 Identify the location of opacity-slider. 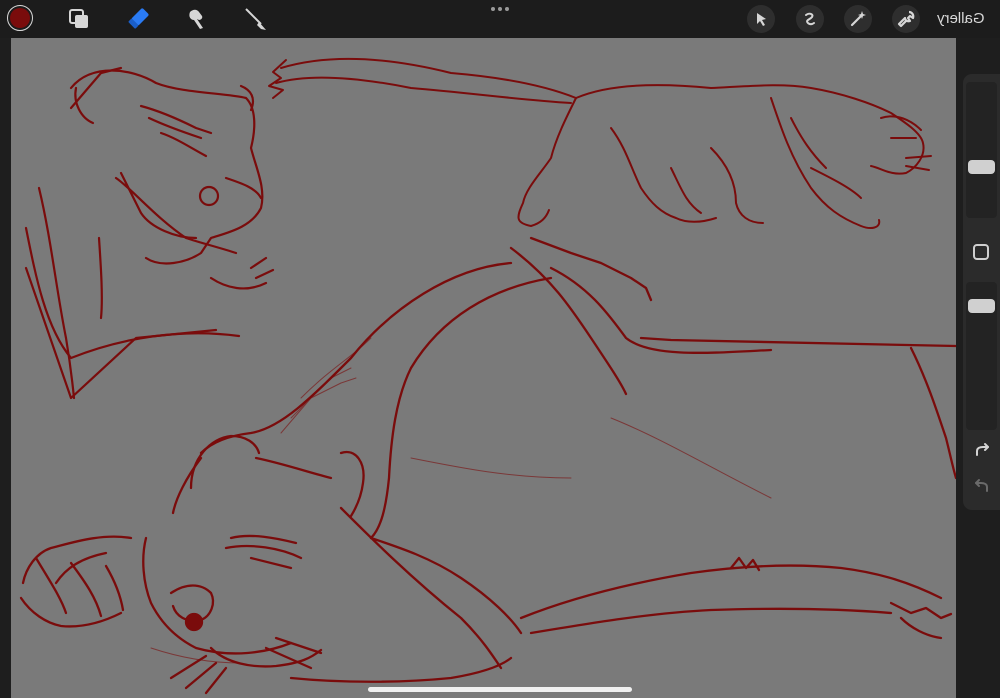
(981, 356).